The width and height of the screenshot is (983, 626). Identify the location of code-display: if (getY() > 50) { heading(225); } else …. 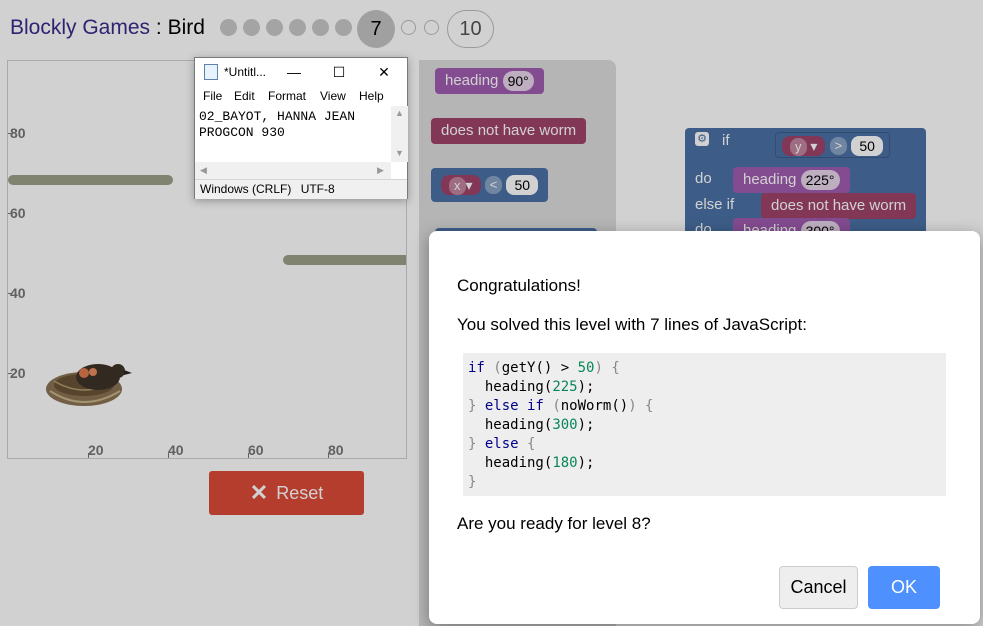
(704, 424).